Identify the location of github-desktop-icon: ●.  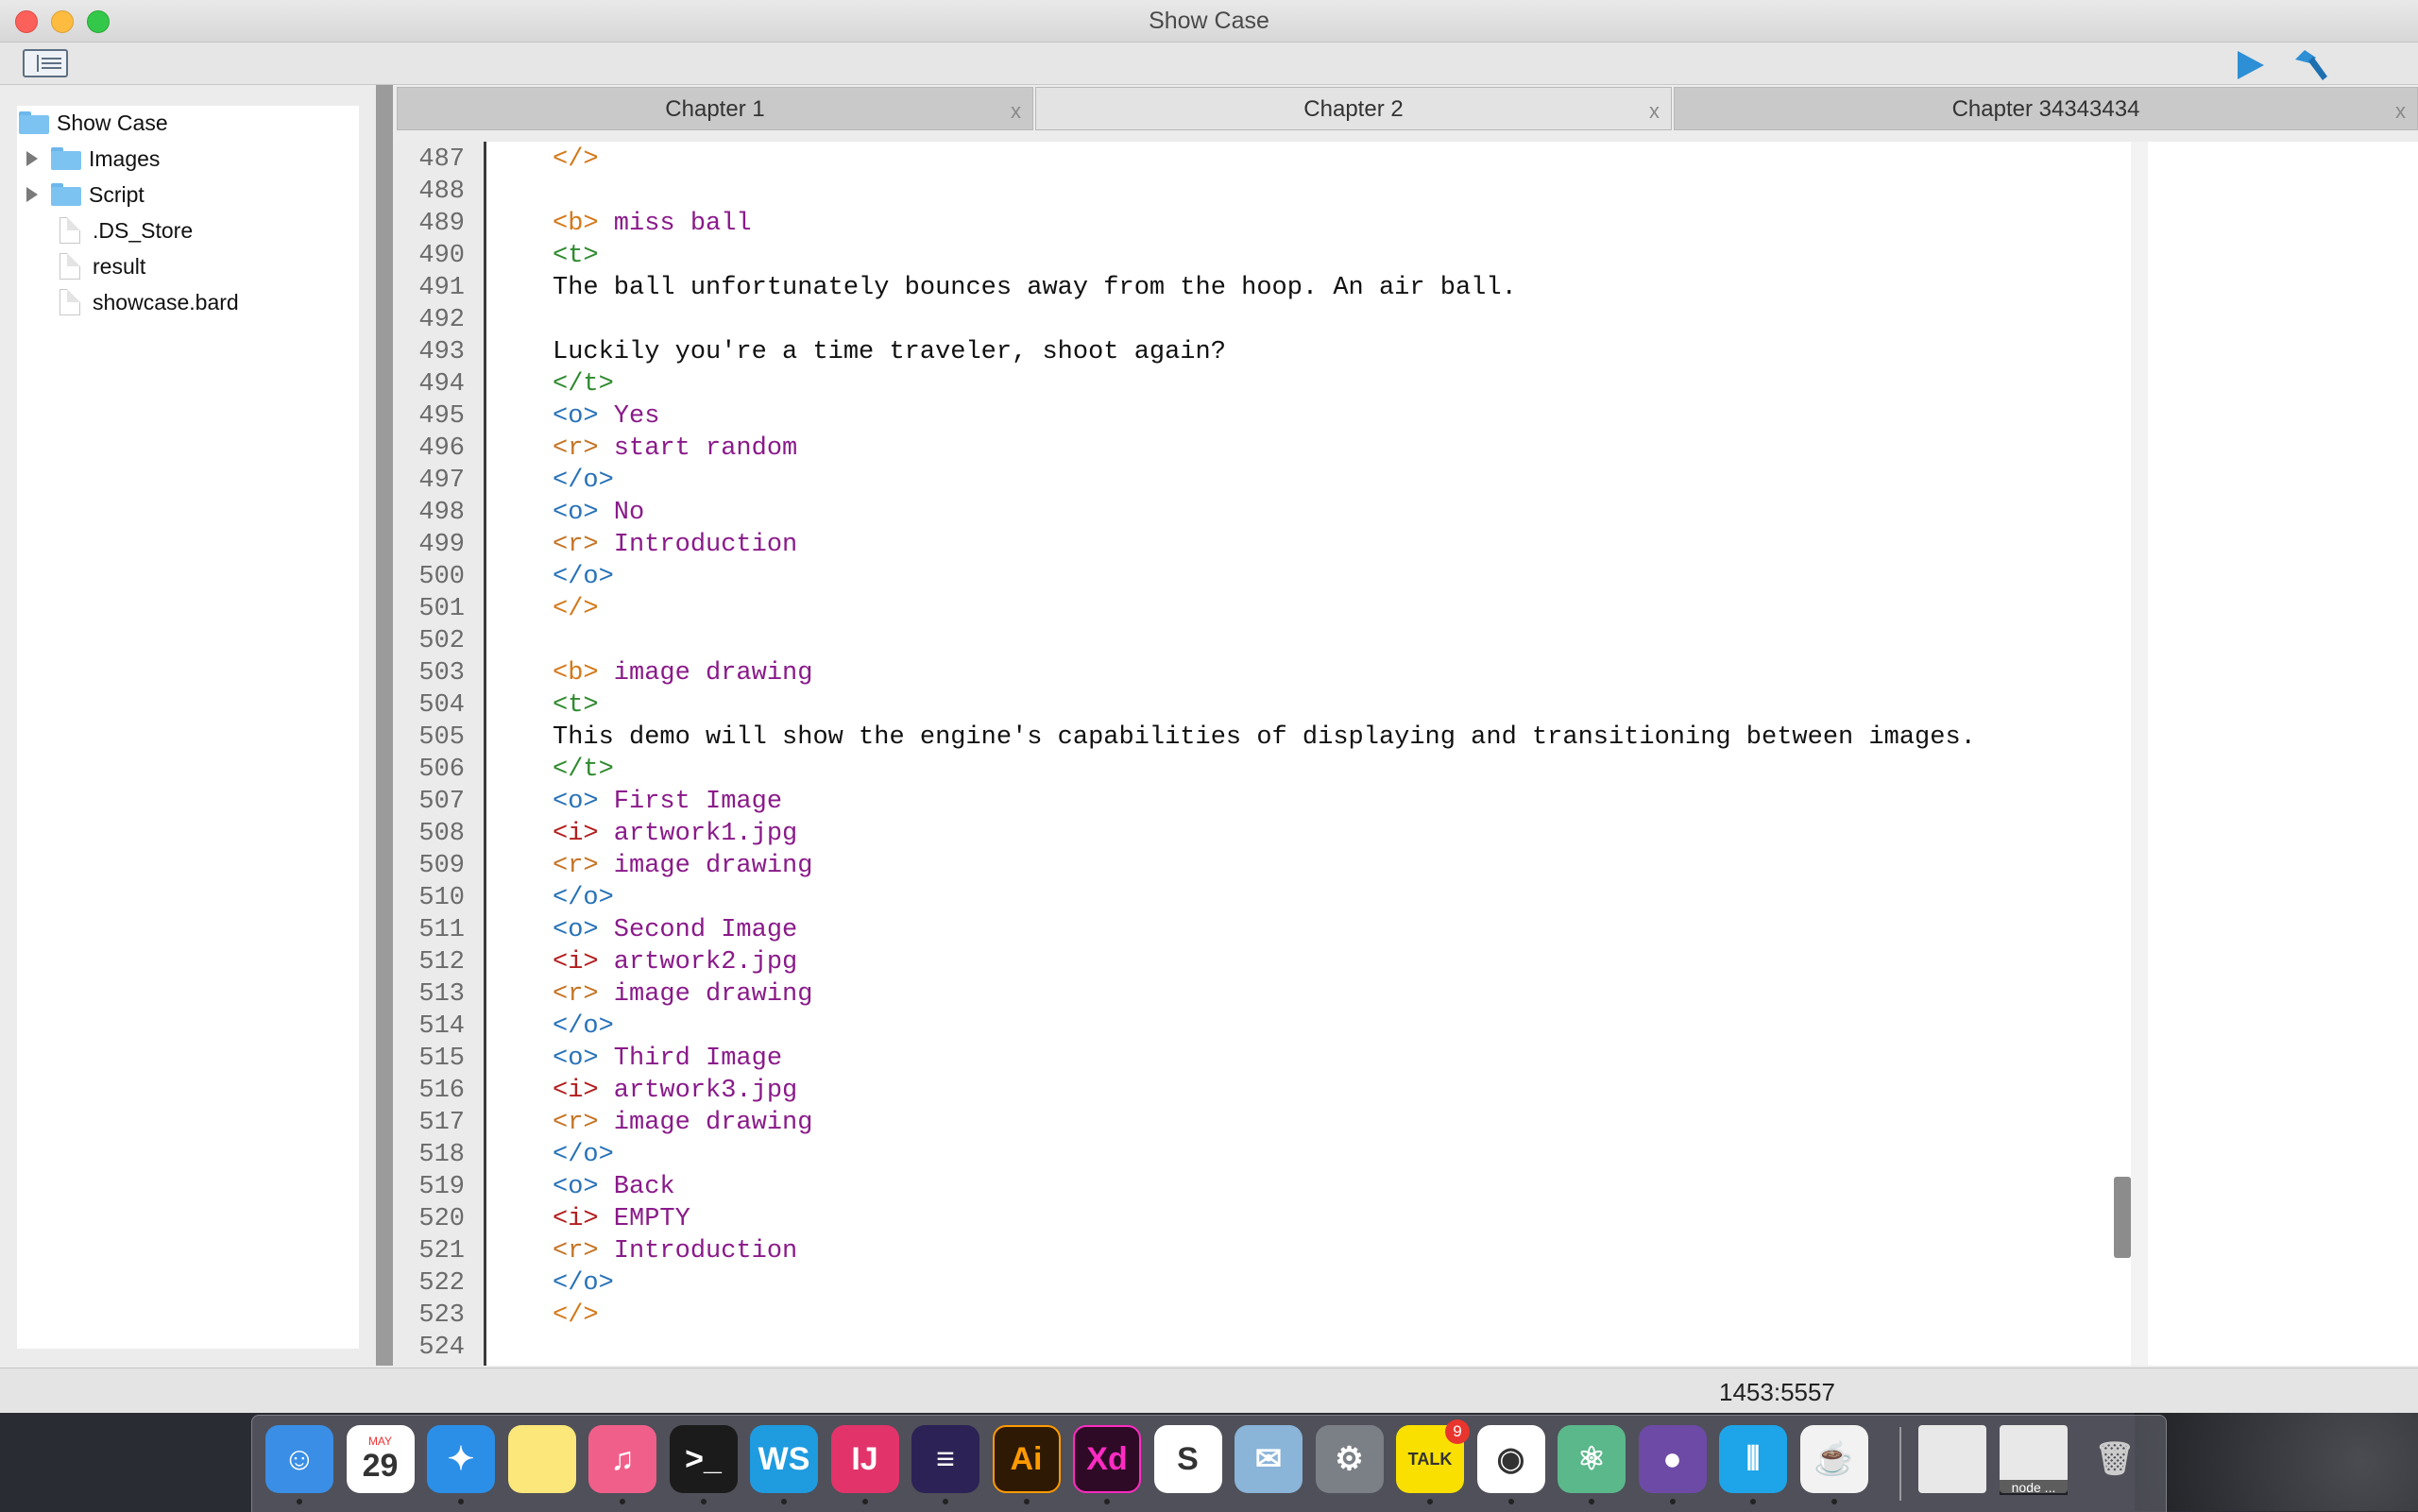
(1673, 1459).